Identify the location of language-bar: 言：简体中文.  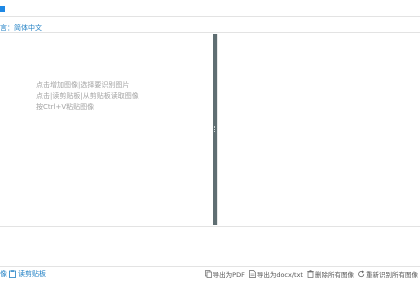
(210, 27).